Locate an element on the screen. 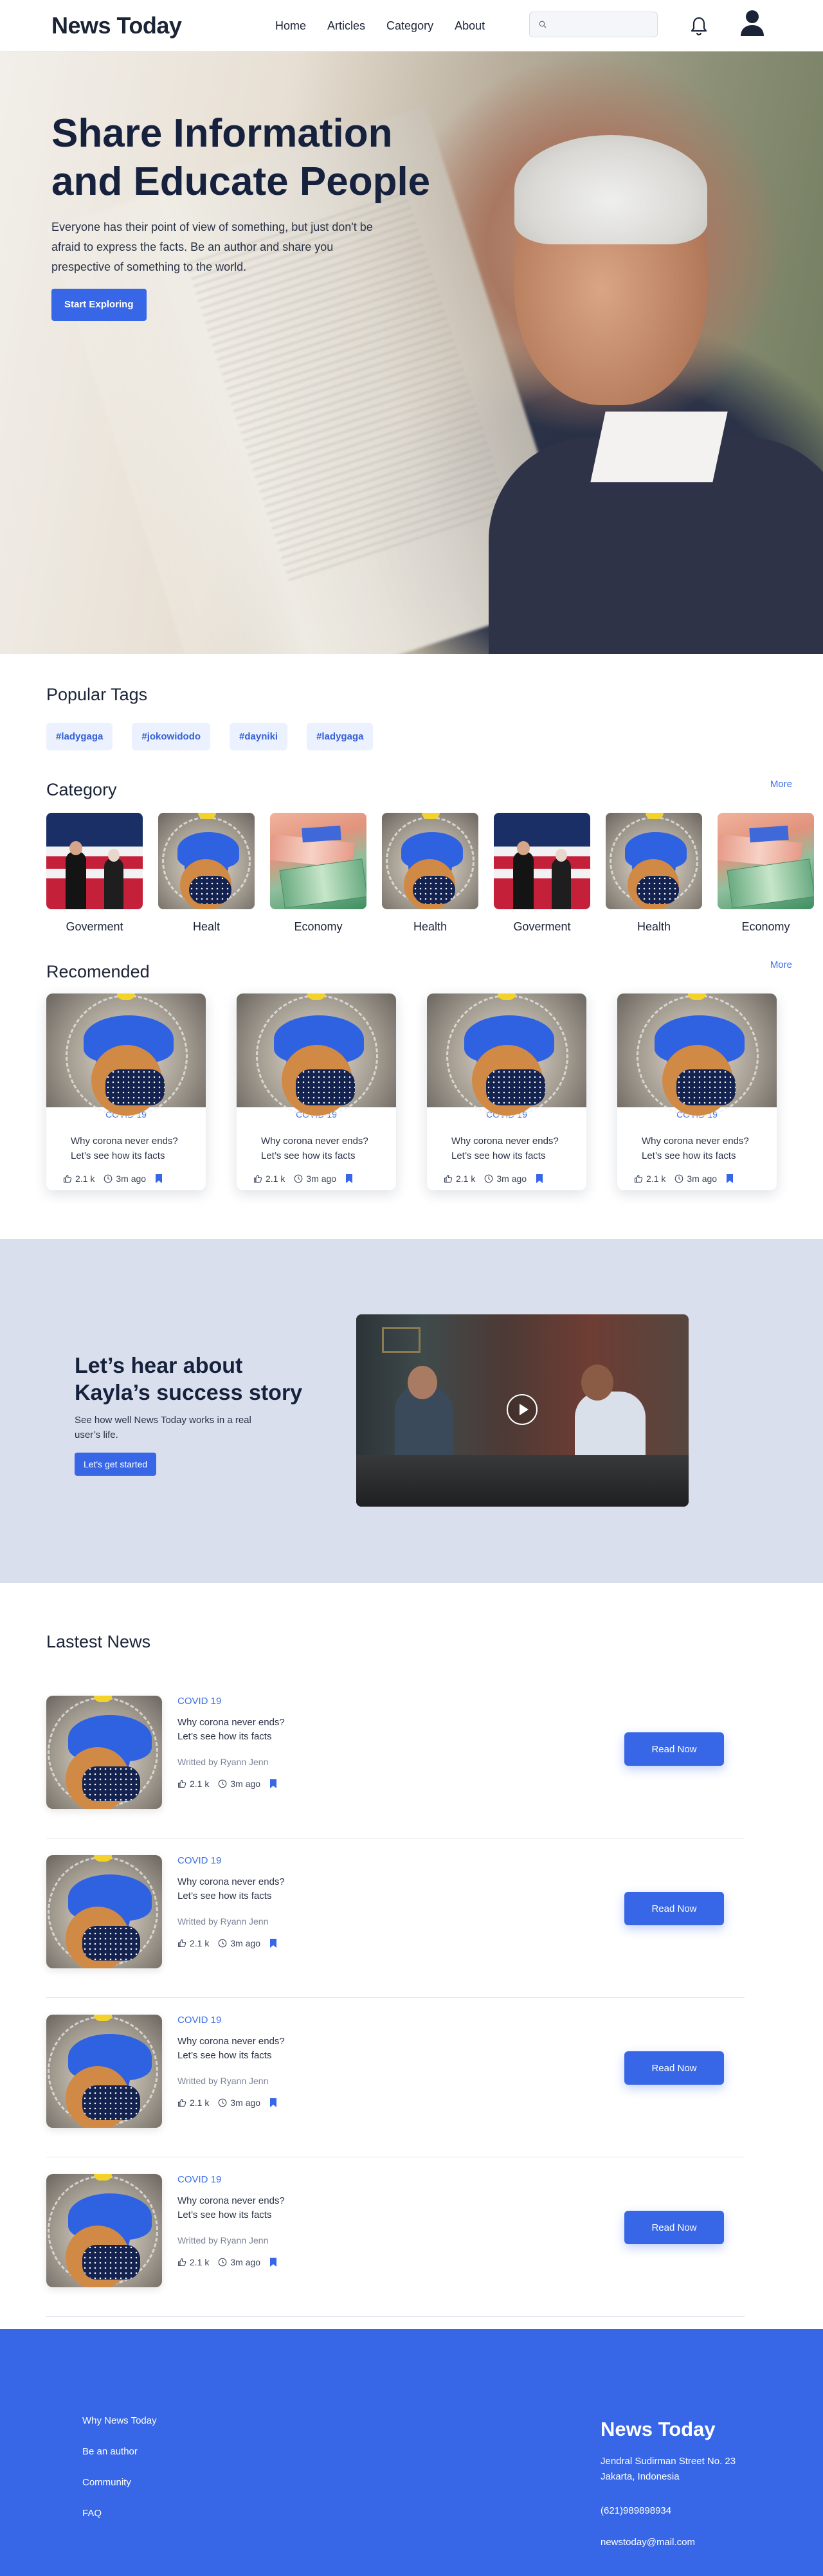 This screenshot has height=2576, width=823. category-label: Economy is located at coordinates (318, 926).